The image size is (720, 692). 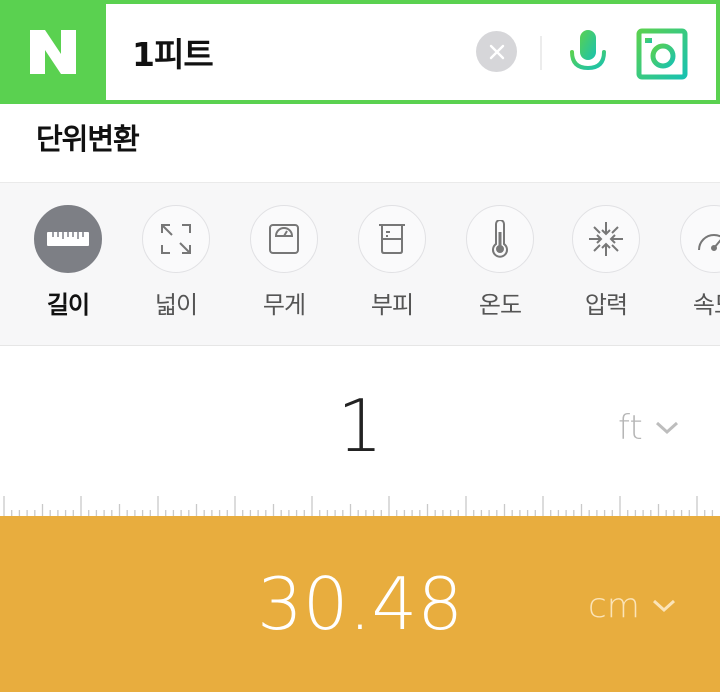 What do you see at coordinates (614, 606) in the screenshot?
I see `result-unit-label: cm` at bounding box center [614, 606].